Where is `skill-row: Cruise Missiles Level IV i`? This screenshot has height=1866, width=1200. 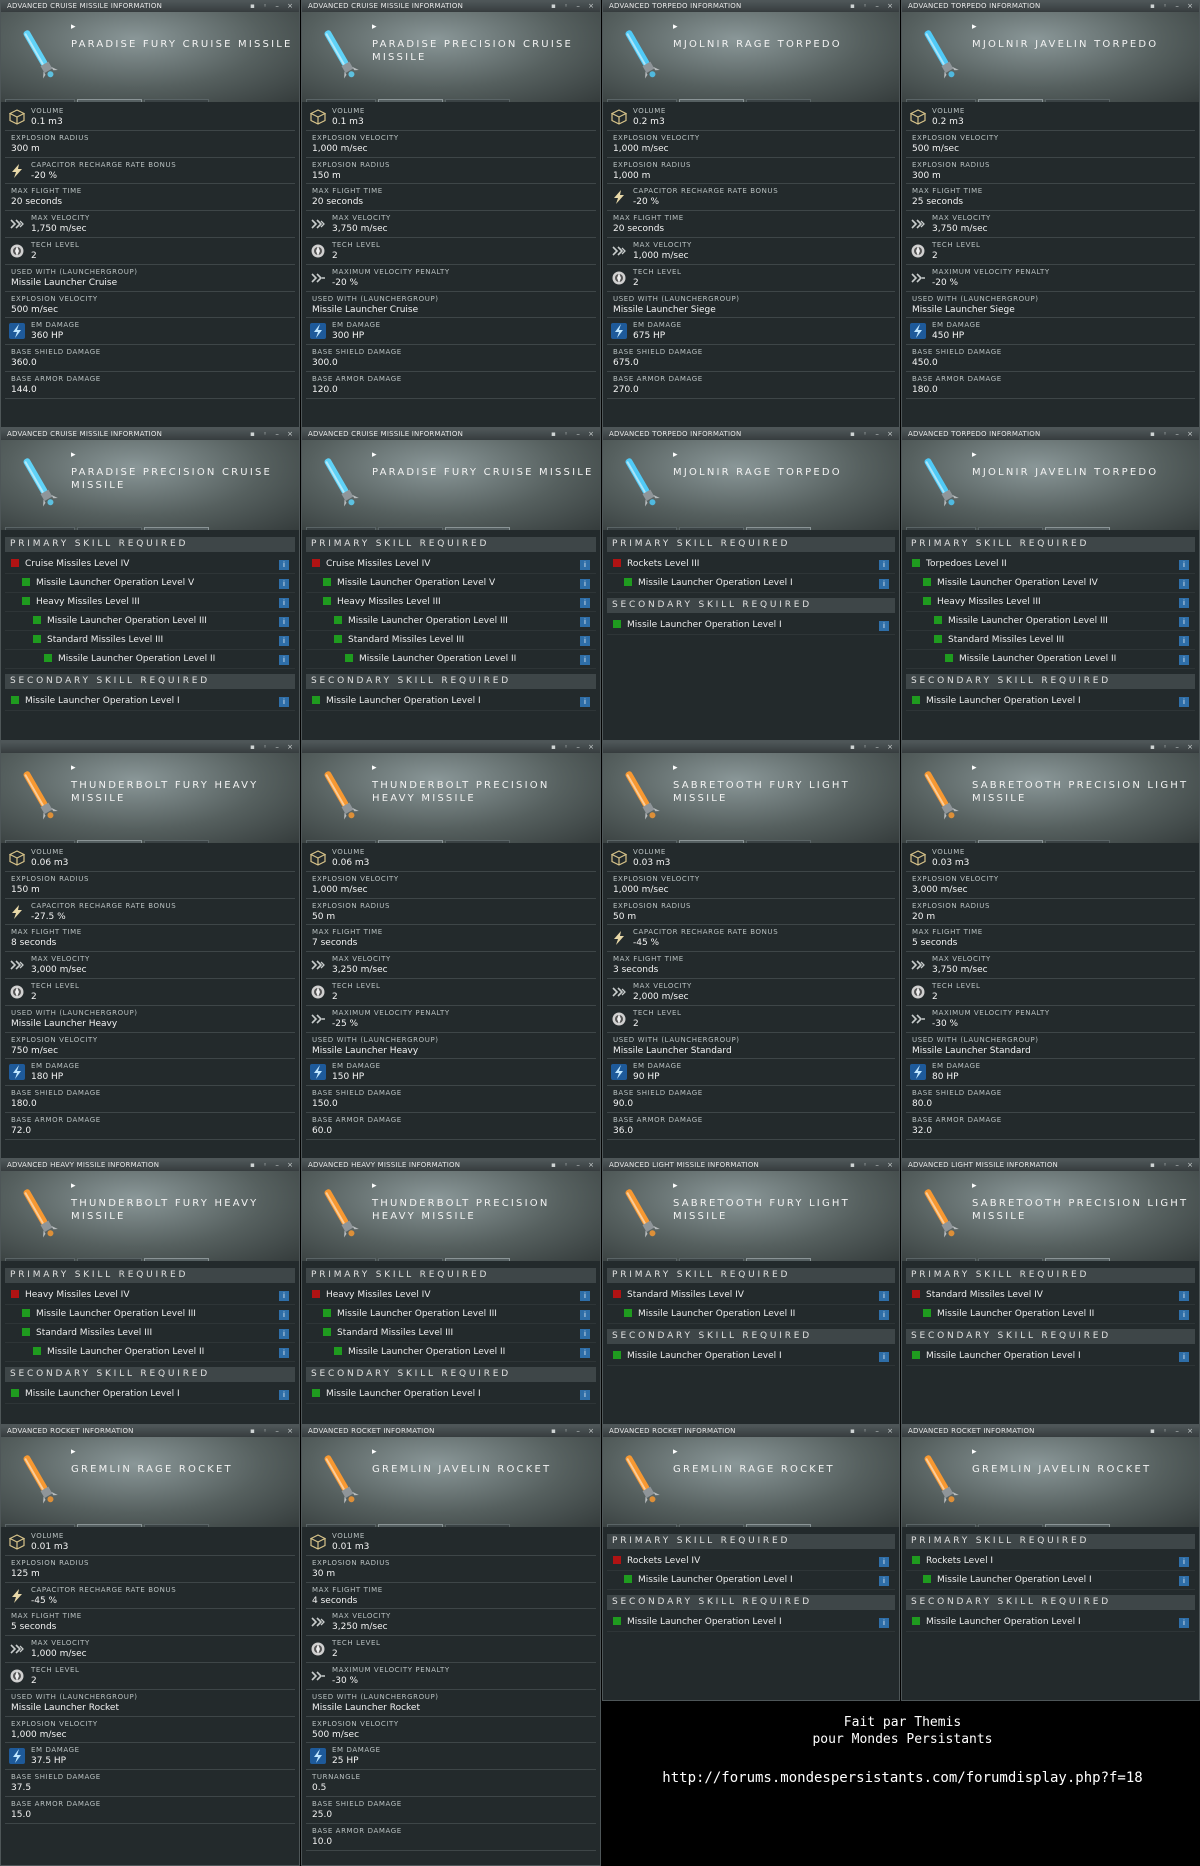
skill-row: Cruise Missiles Level IV i is located at coordinates (150, 564).